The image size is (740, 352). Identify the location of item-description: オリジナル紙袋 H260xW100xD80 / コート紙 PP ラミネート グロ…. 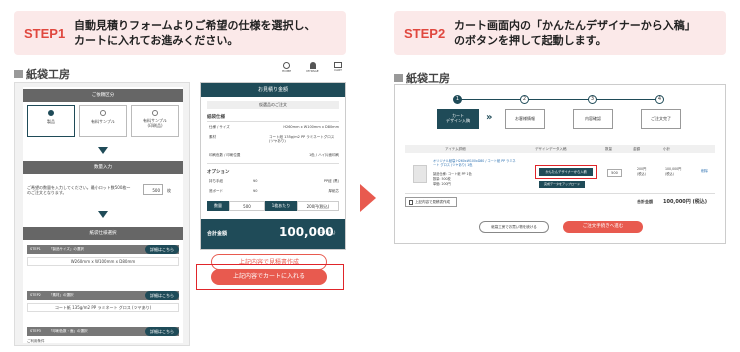
(475, 163).